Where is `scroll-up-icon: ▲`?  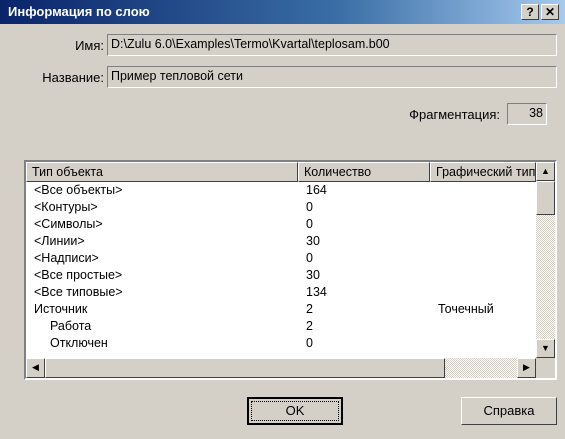 scroll-up-icon: ▲ is located at coordinates (545, 171).